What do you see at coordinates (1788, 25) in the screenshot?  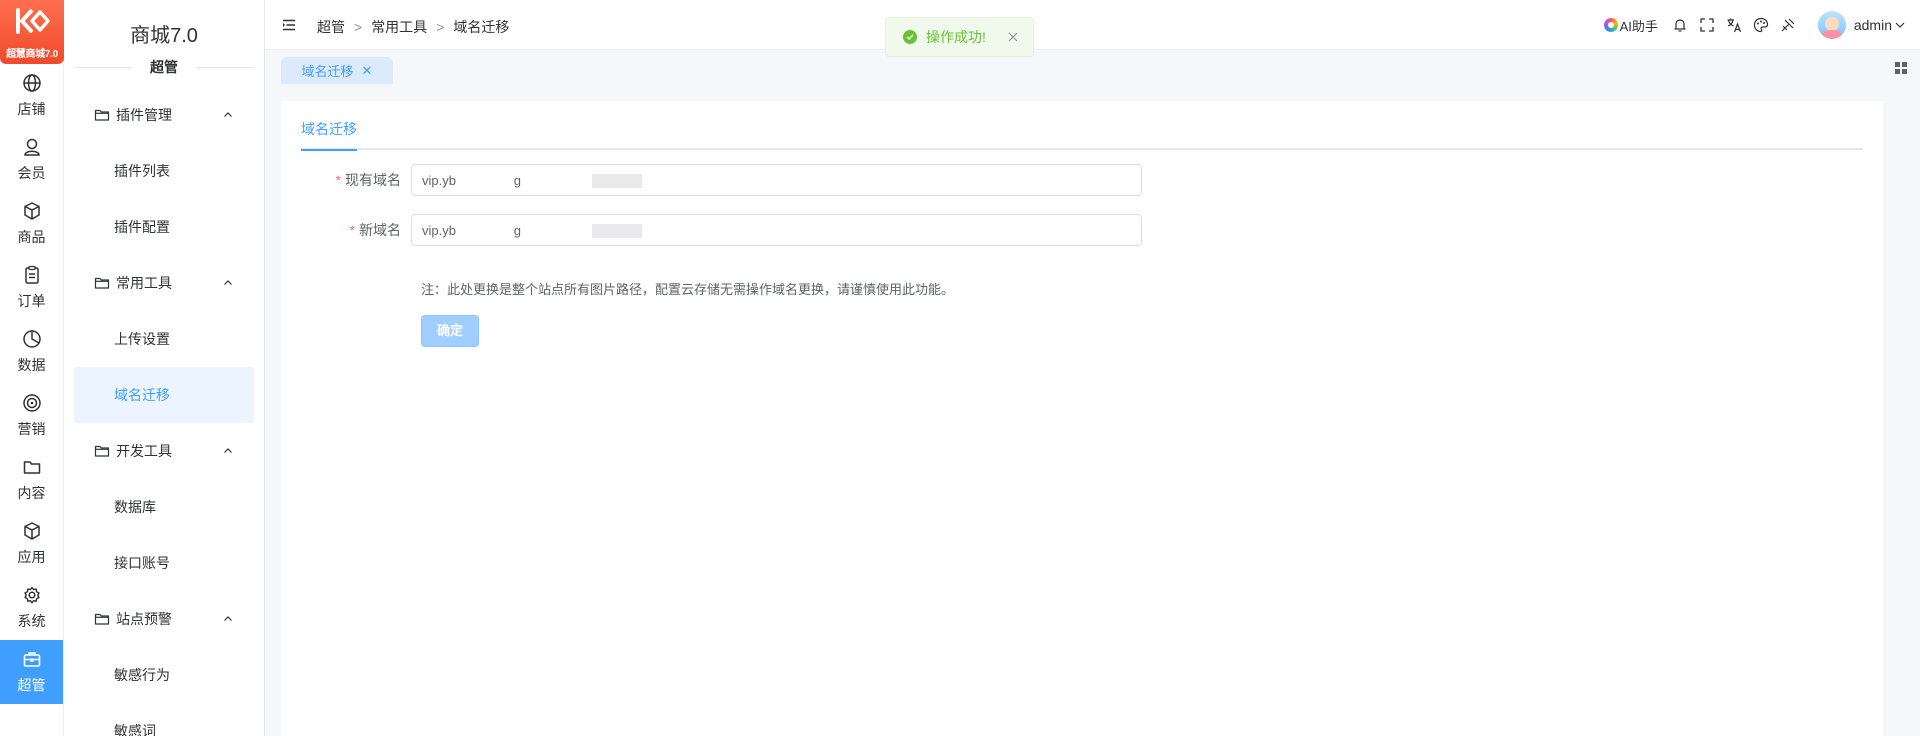 I see `layout-icon` at bounding box center [1788, 25].